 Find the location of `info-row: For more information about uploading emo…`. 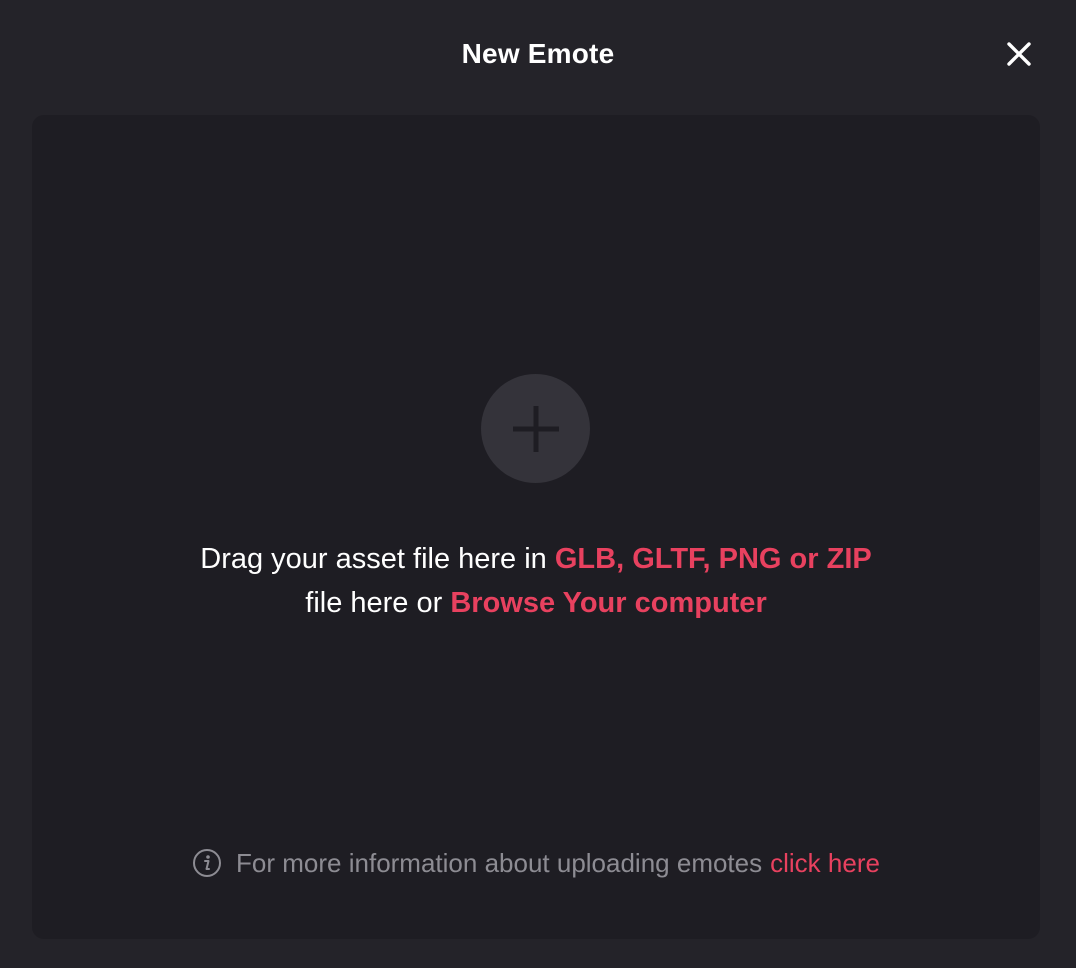

info-row: For more information about uploading emo… is located at coordinates (536, 863).